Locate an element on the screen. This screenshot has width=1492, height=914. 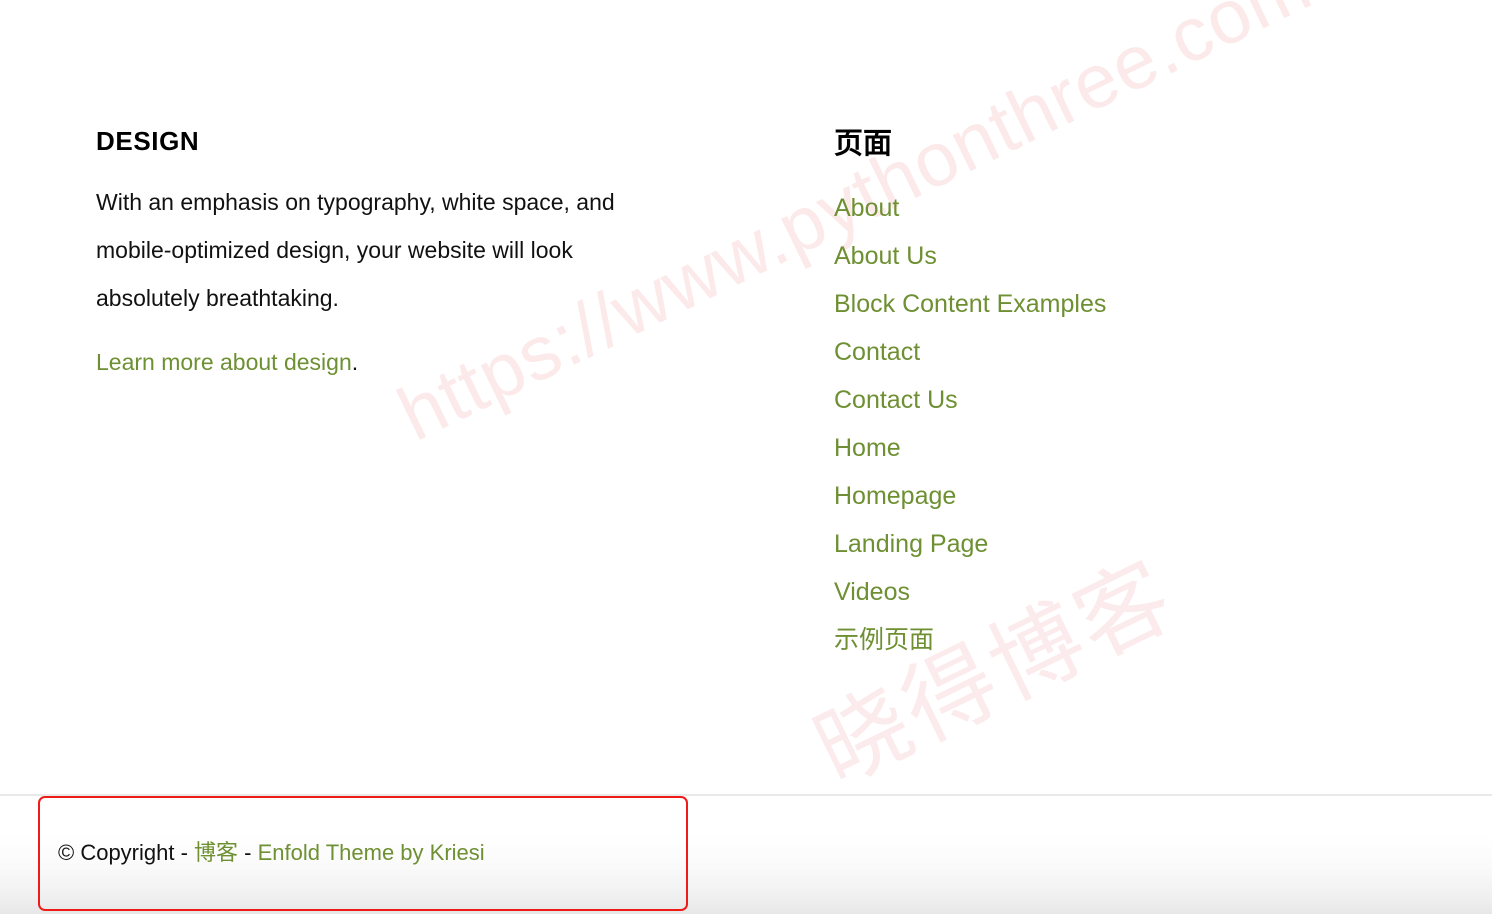
page-link-videos: Videos is located at coordinates (872, 592).